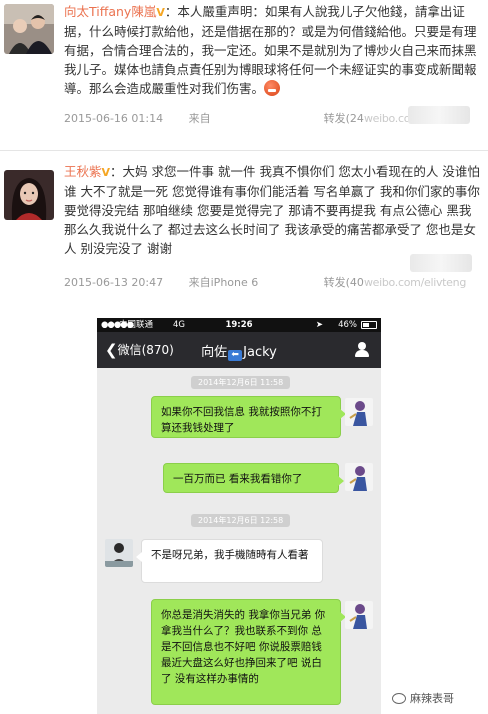  I want to click on location-icon: ➤, so click(319, 325).